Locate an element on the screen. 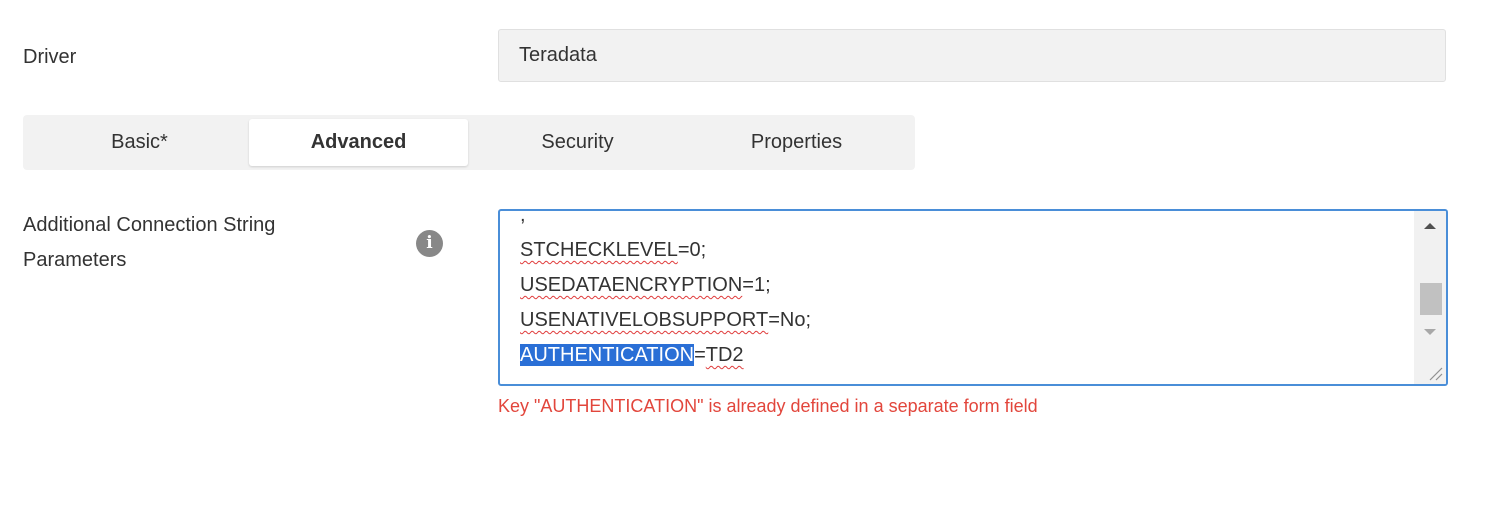 The height and width of the screenshot is (506, 1500). tab-security: Security is located at coordinates (577, 142).